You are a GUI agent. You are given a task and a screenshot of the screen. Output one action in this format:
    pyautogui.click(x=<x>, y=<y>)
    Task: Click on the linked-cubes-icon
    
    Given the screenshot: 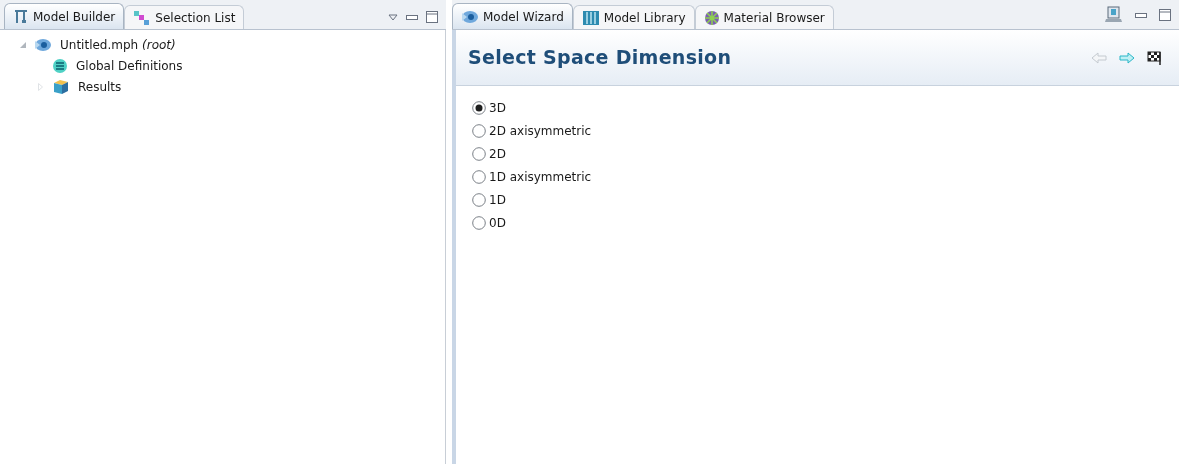 What is the action you would take?
    pyautogui.click(x=142, y=17)
    